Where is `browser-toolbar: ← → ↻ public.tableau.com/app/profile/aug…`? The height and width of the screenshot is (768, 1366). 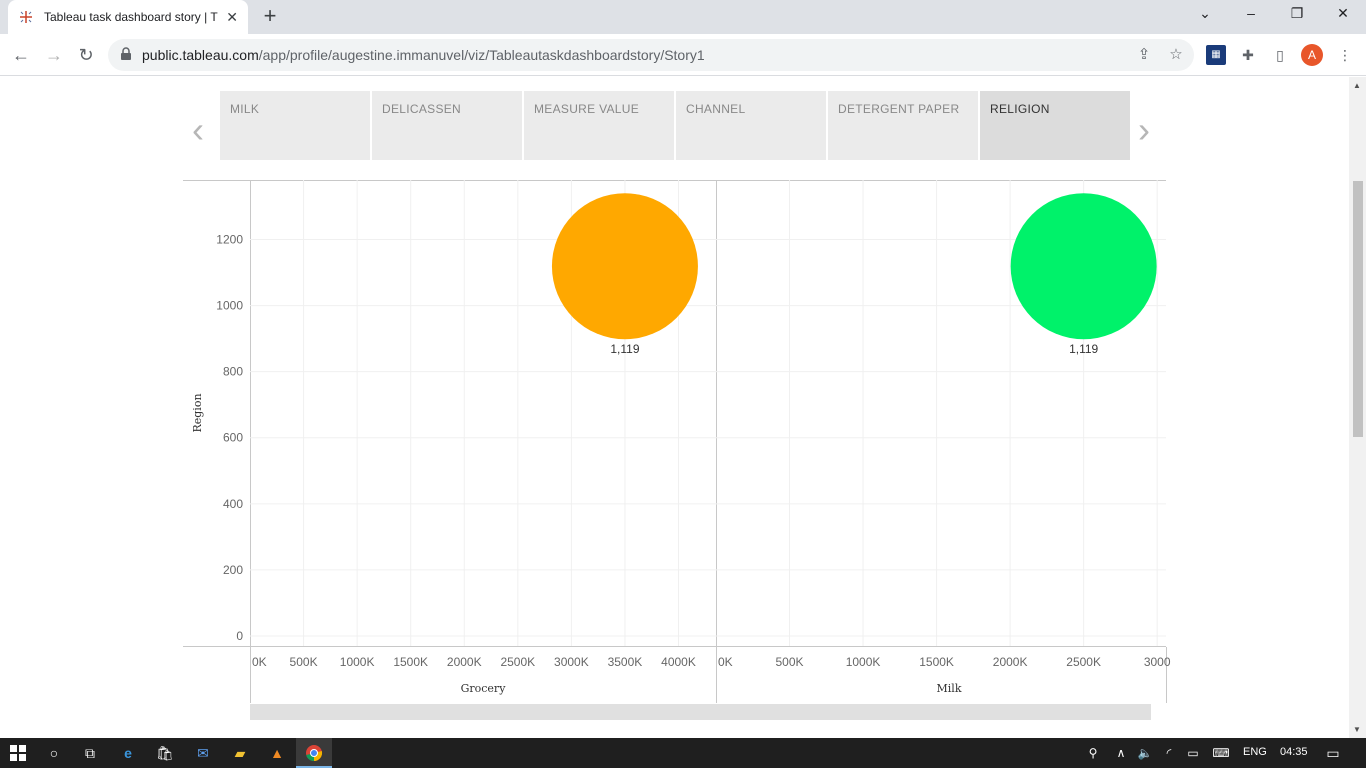
browser-toolbar: ← → ↻ public.tableau.com/app/profile/aug… is located at coordinates (683, 55).